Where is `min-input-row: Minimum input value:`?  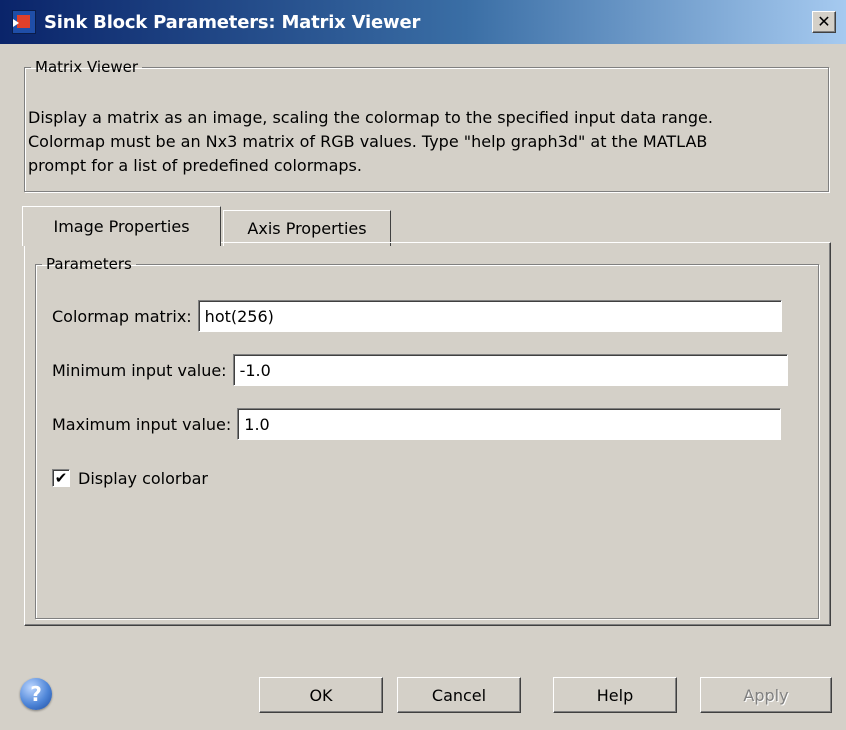
min-input-row: Minimum input value: is located at coordinates (420, 370).